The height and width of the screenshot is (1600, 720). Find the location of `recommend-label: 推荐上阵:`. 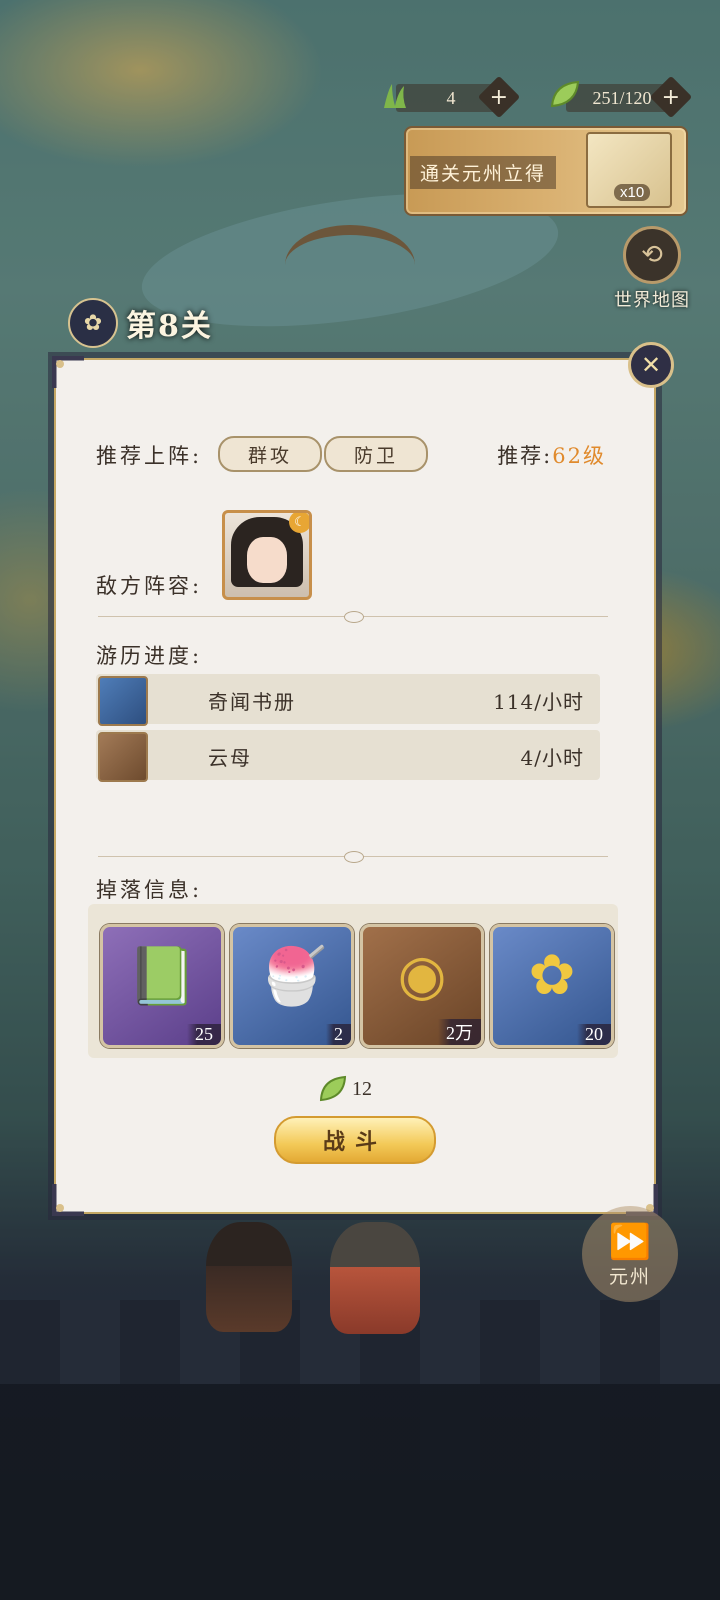

recommend-label: 推荐上阵: is located at coordinates (149, 456).